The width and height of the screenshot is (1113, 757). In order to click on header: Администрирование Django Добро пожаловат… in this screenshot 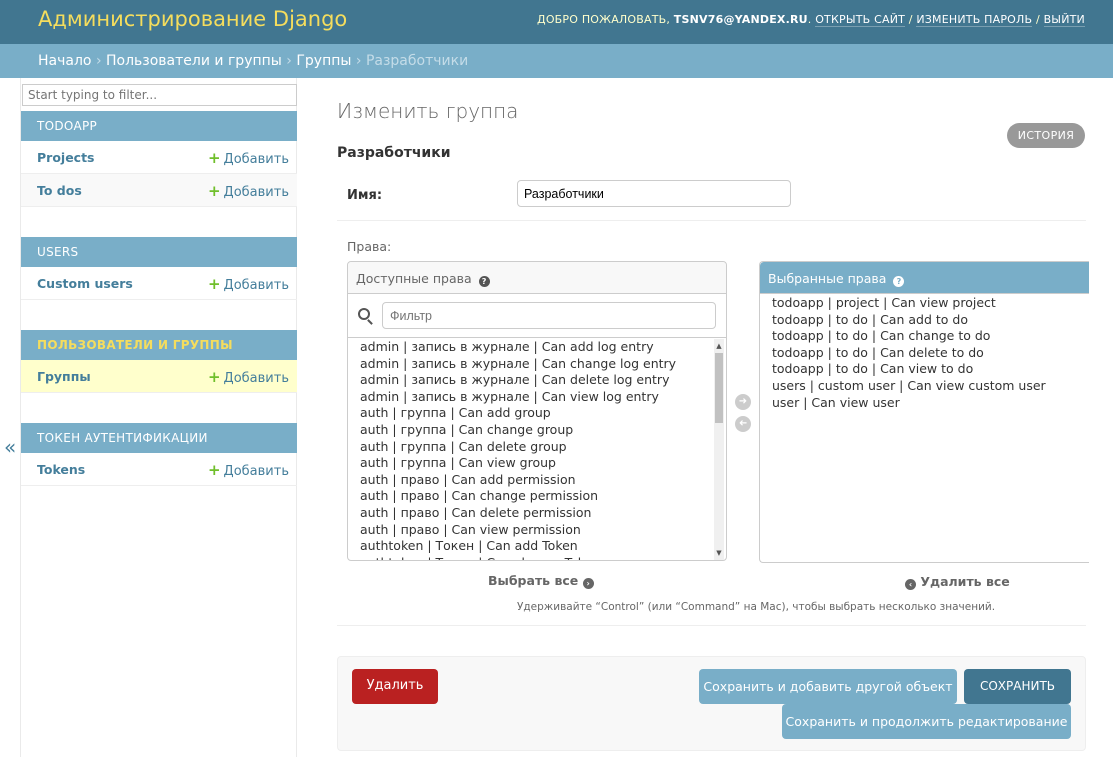, I will do `click(556, 22)`.